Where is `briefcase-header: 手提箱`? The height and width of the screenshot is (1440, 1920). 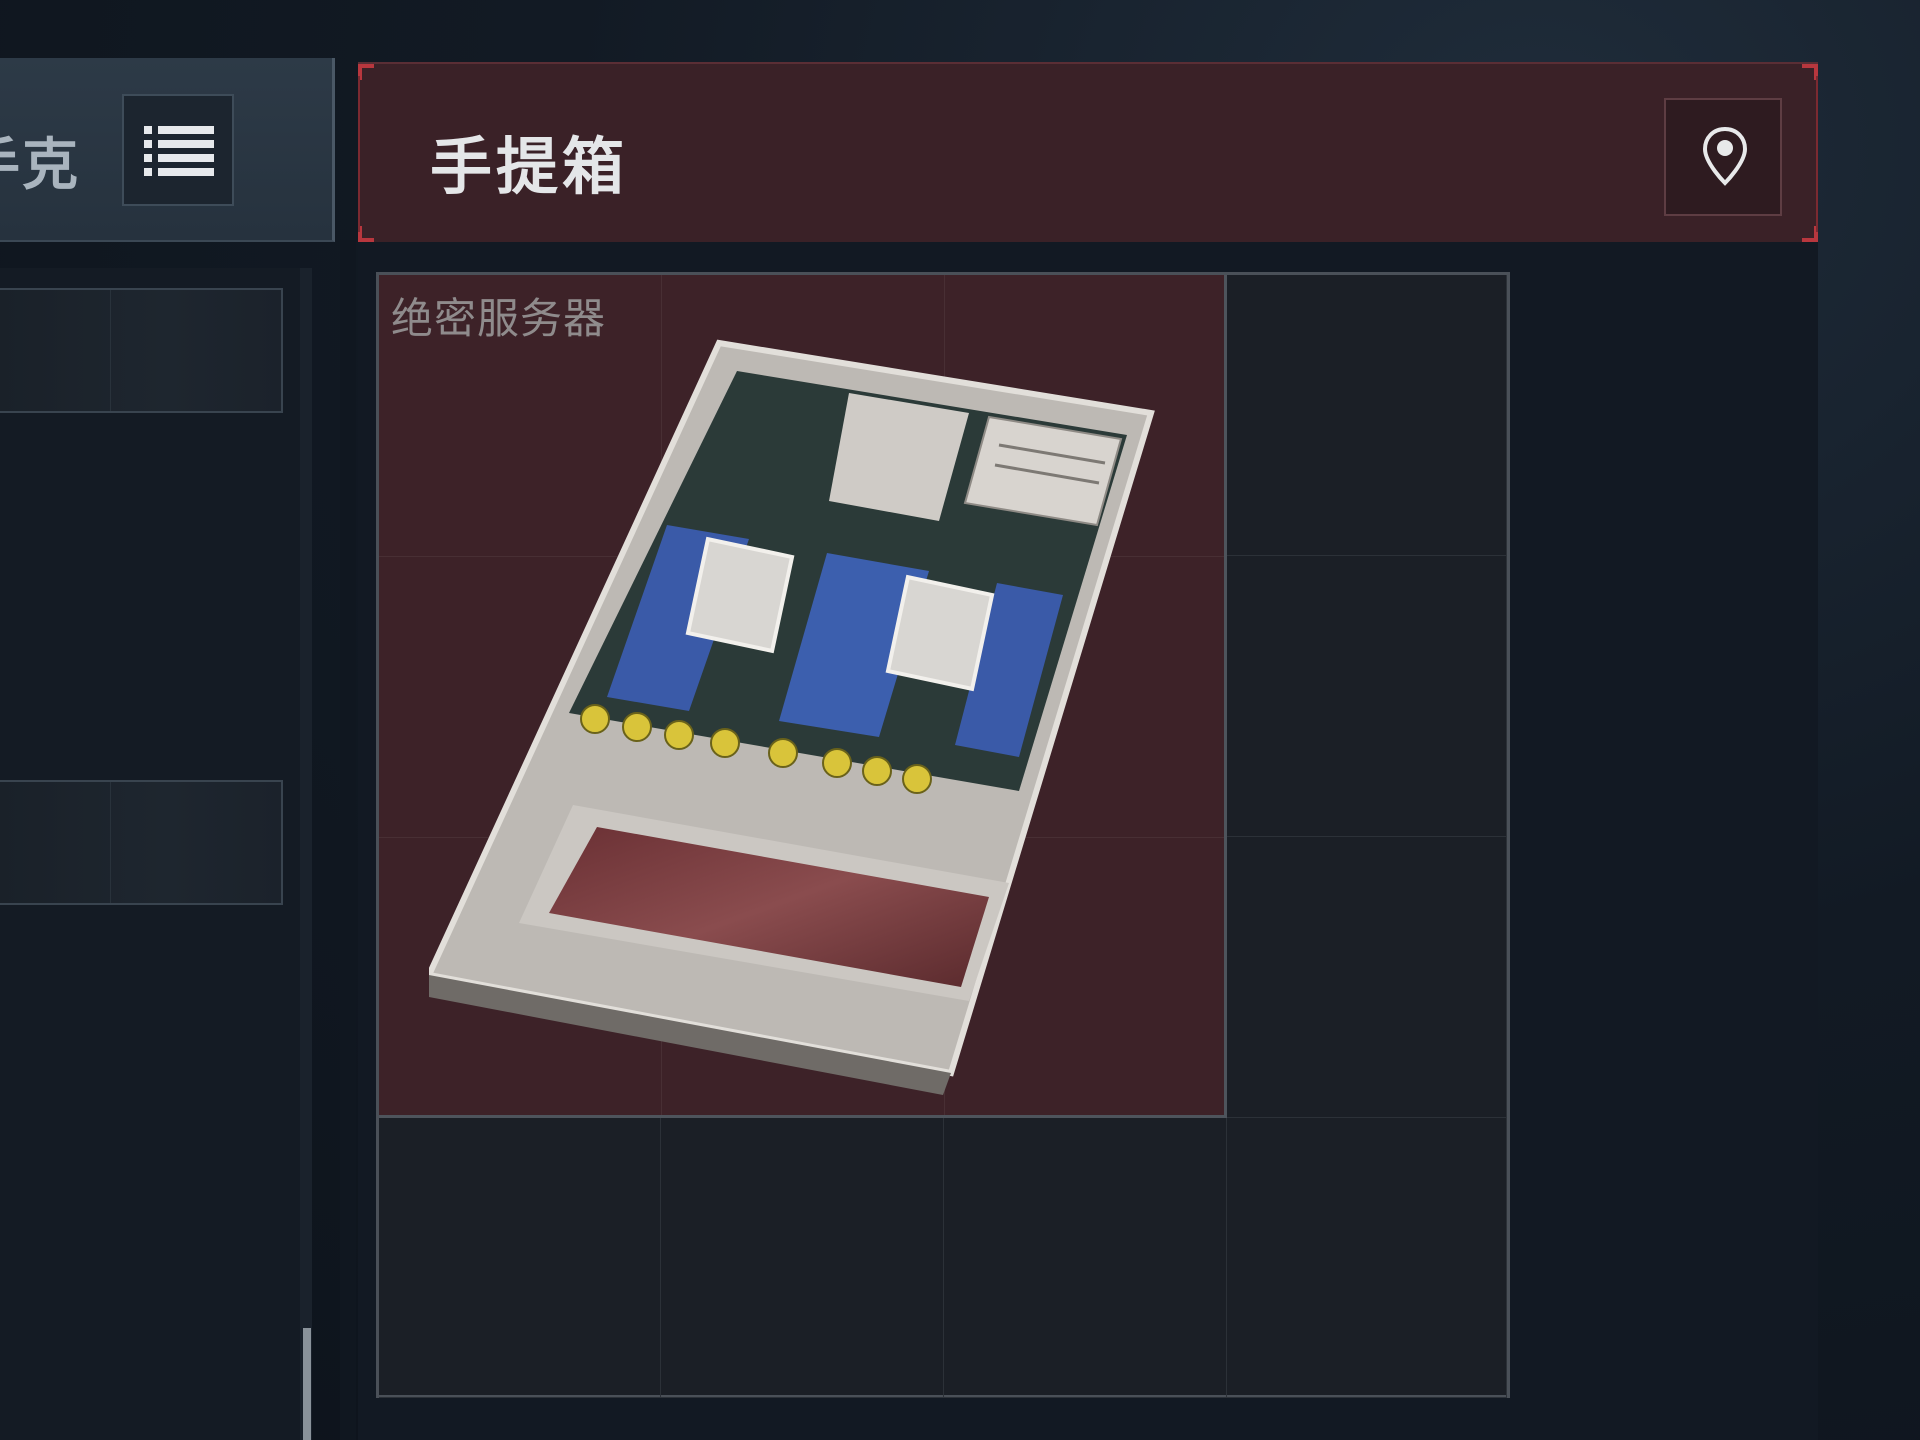
briefcase-header: 手提箱 is located at coordinates (1088, 152).